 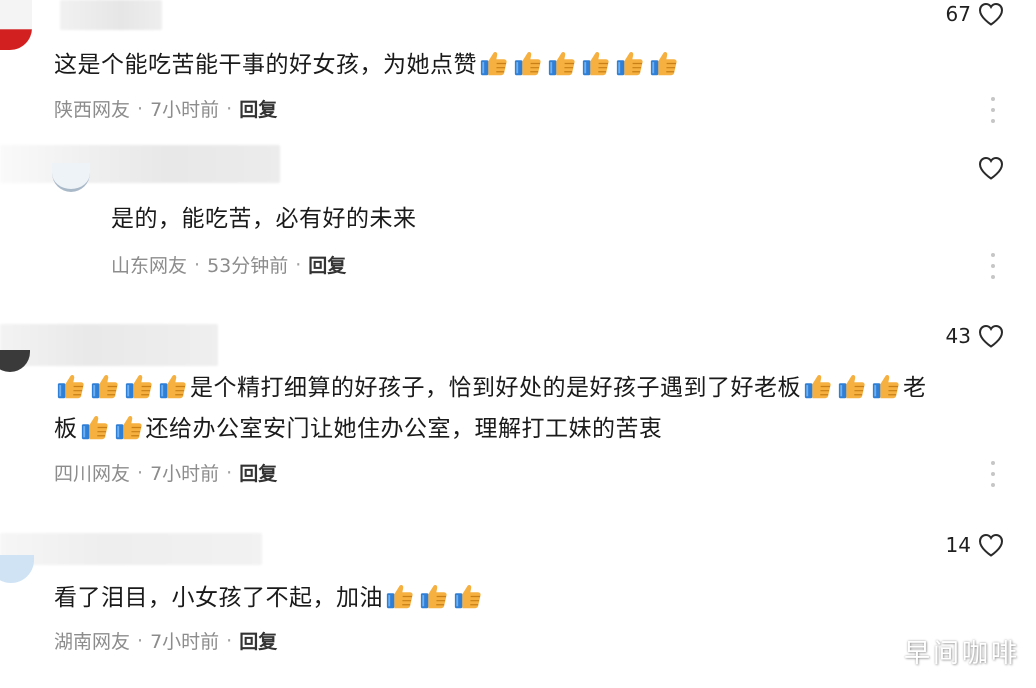 What do you see at coordinates (92, 110) in the screenshot?
I see `comment-1-location: 陕西网友` at bounding box center [92, 110].